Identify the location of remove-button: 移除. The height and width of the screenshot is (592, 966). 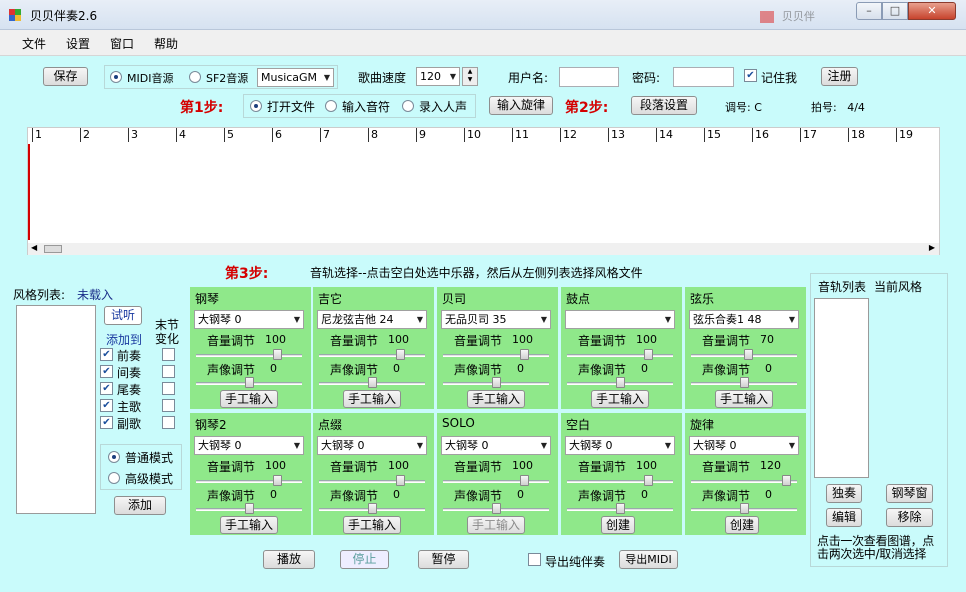
(909, 517).